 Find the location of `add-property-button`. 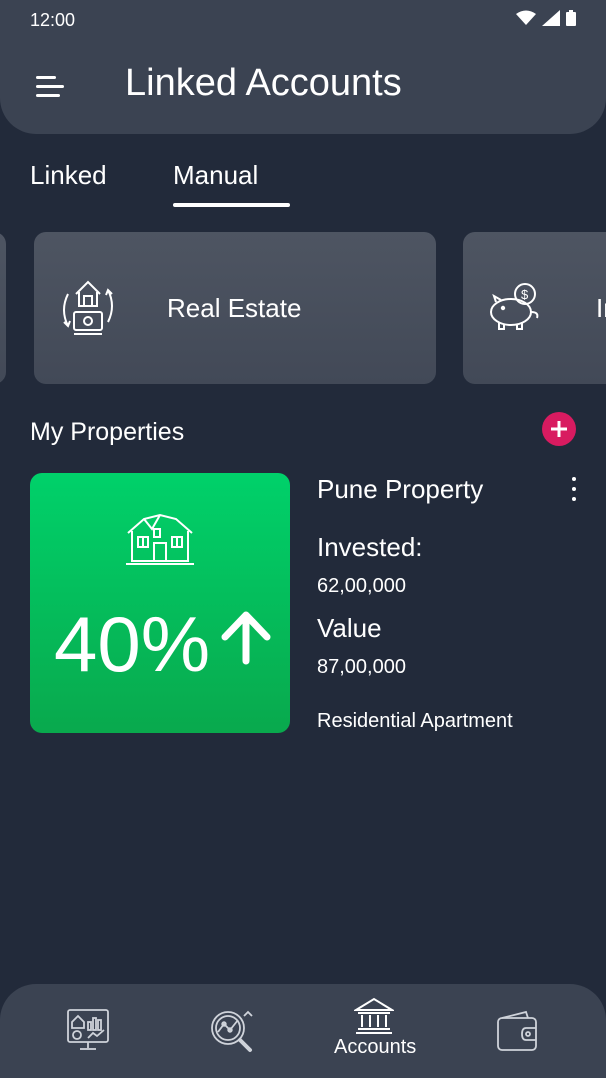

add-property-button is located at coordinates (559, 429).